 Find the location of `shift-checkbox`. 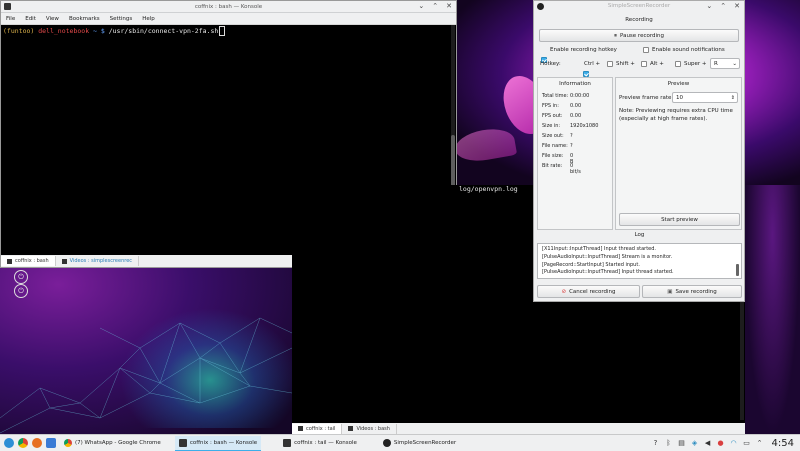

shift-checkbox is located at coordinates (610, 64).